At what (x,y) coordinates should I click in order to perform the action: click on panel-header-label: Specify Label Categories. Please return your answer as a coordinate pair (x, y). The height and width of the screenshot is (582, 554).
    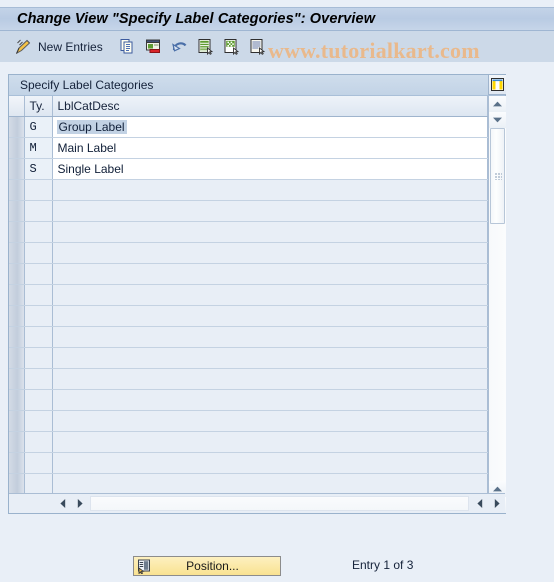
    Looking at the image, I should click on (87, 85).